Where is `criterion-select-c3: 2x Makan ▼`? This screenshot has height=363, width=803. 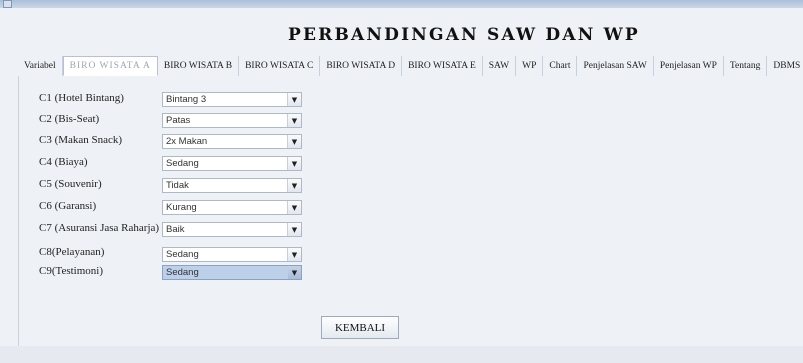 criterion-select-c3: 2x Makan ▼ is located at coordinates (232, 141).